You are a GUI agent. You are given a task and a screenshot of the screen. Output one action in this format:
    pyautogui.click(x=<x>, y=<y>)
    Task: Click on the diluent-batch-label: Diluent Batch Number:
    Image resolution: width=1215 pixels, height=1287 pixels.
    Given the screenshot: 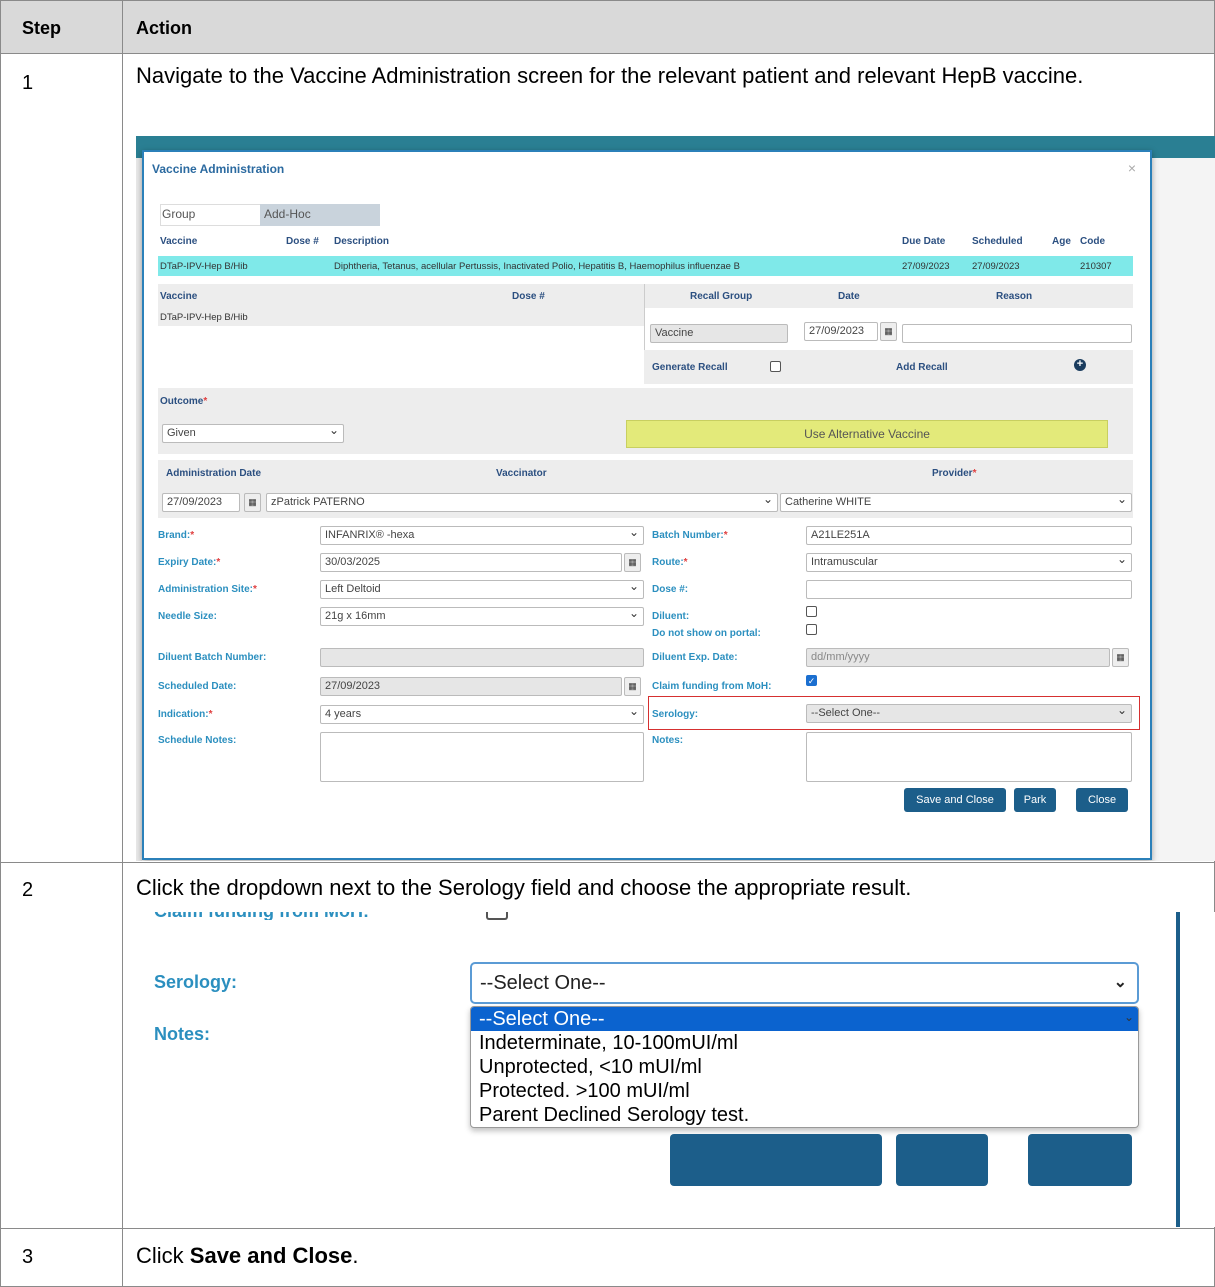 What is the action you would take?
    pyautogui.click(x=212, y=657)
    